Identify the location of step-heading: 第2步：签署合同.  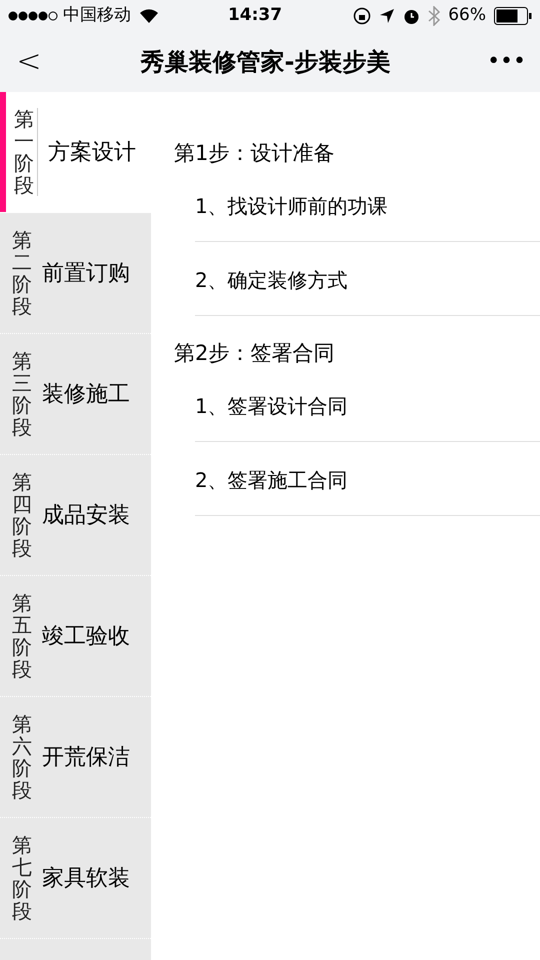
(254, 353).